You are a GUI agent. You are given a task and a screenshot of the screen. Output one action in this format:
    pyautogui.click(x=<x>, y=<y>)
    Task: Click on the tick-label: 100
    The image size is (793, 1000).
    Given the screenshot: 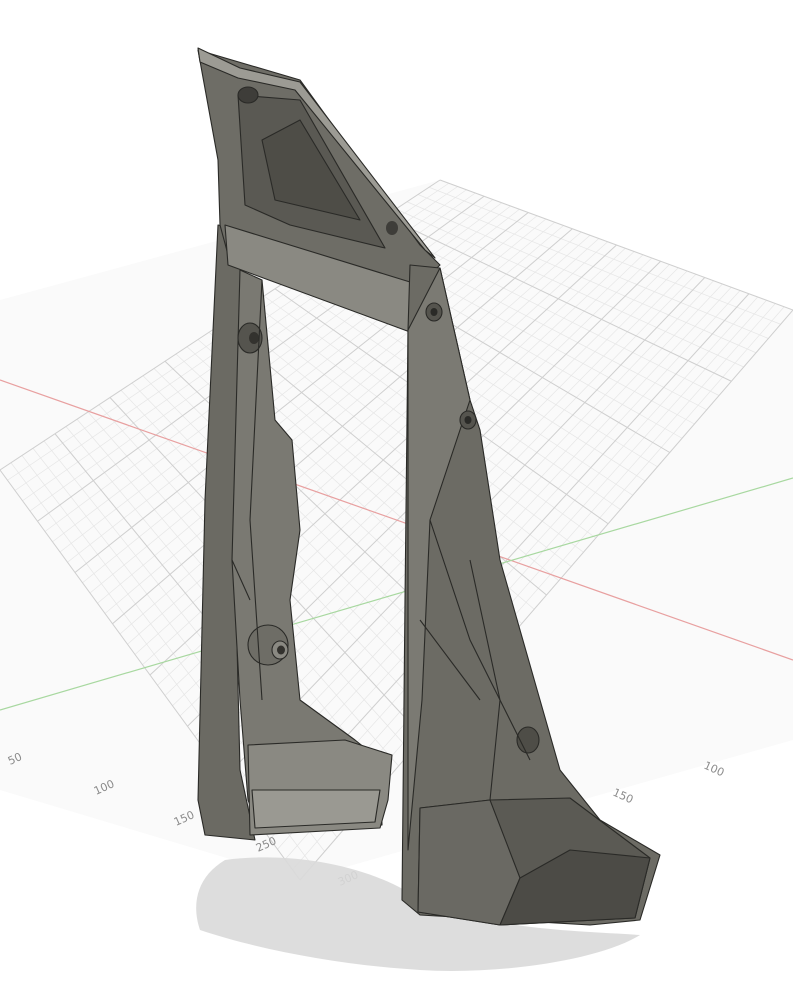 What is the action you would take?
    pyautogui.click(x=714, y=769)
    